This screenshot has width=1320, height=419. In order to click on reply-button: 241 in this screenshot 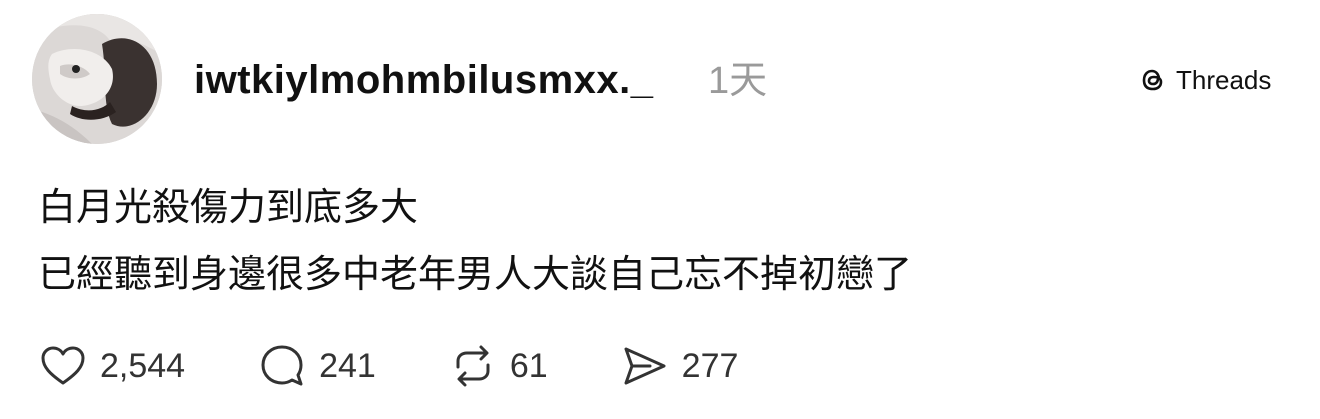, I will do `click(316, 366)`.